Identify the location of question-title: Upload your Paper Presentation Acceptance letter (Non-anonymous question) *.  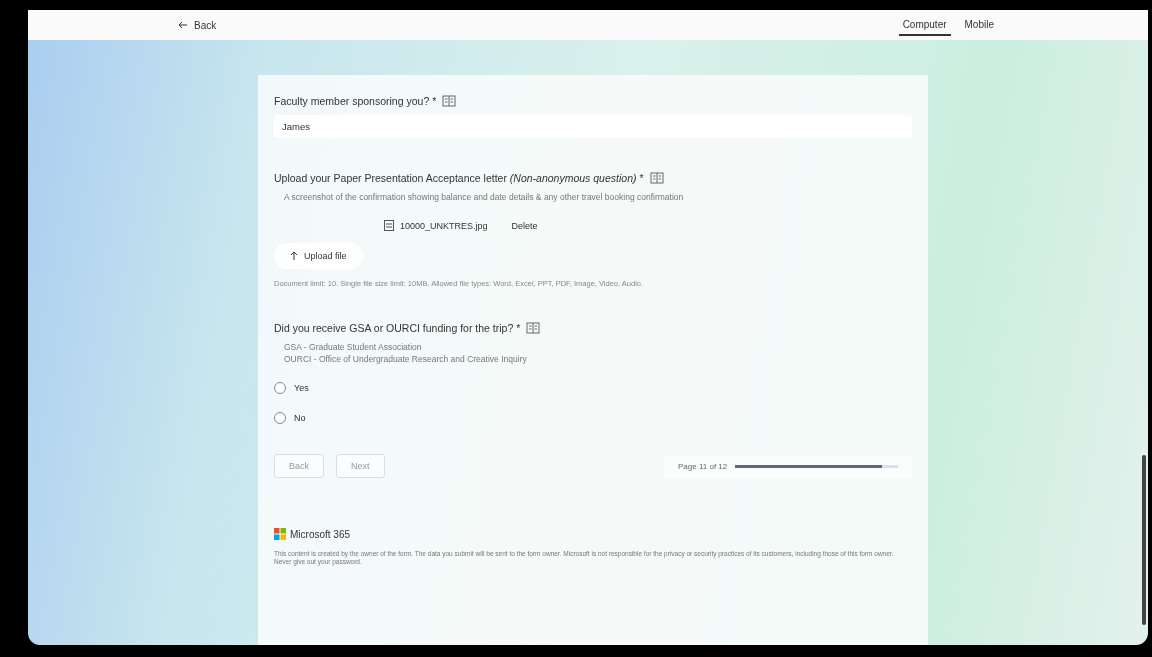
(459, 178).